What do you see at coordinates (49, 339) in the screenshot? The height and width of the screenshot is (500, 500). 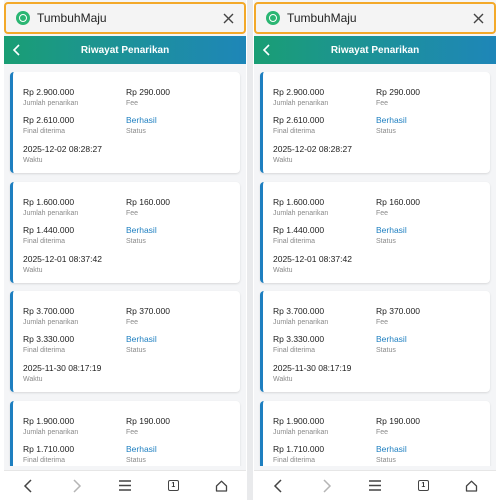 I see `final-value: Rp 3.330.000` at bounding box center [49, 339].